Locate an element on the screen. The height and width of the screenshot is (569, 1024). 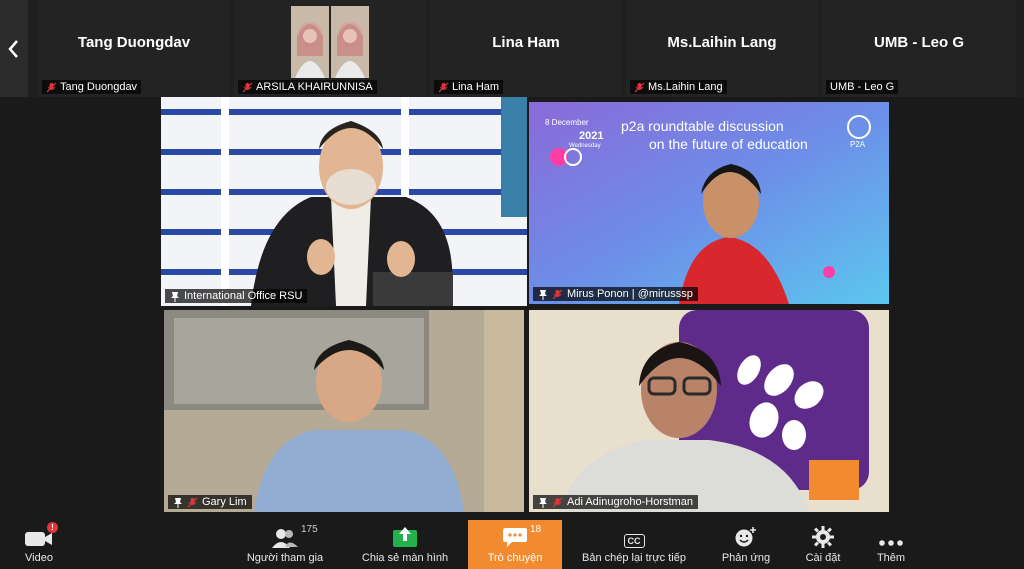
banner-date: 8 December is located at coordinates (567, 122).